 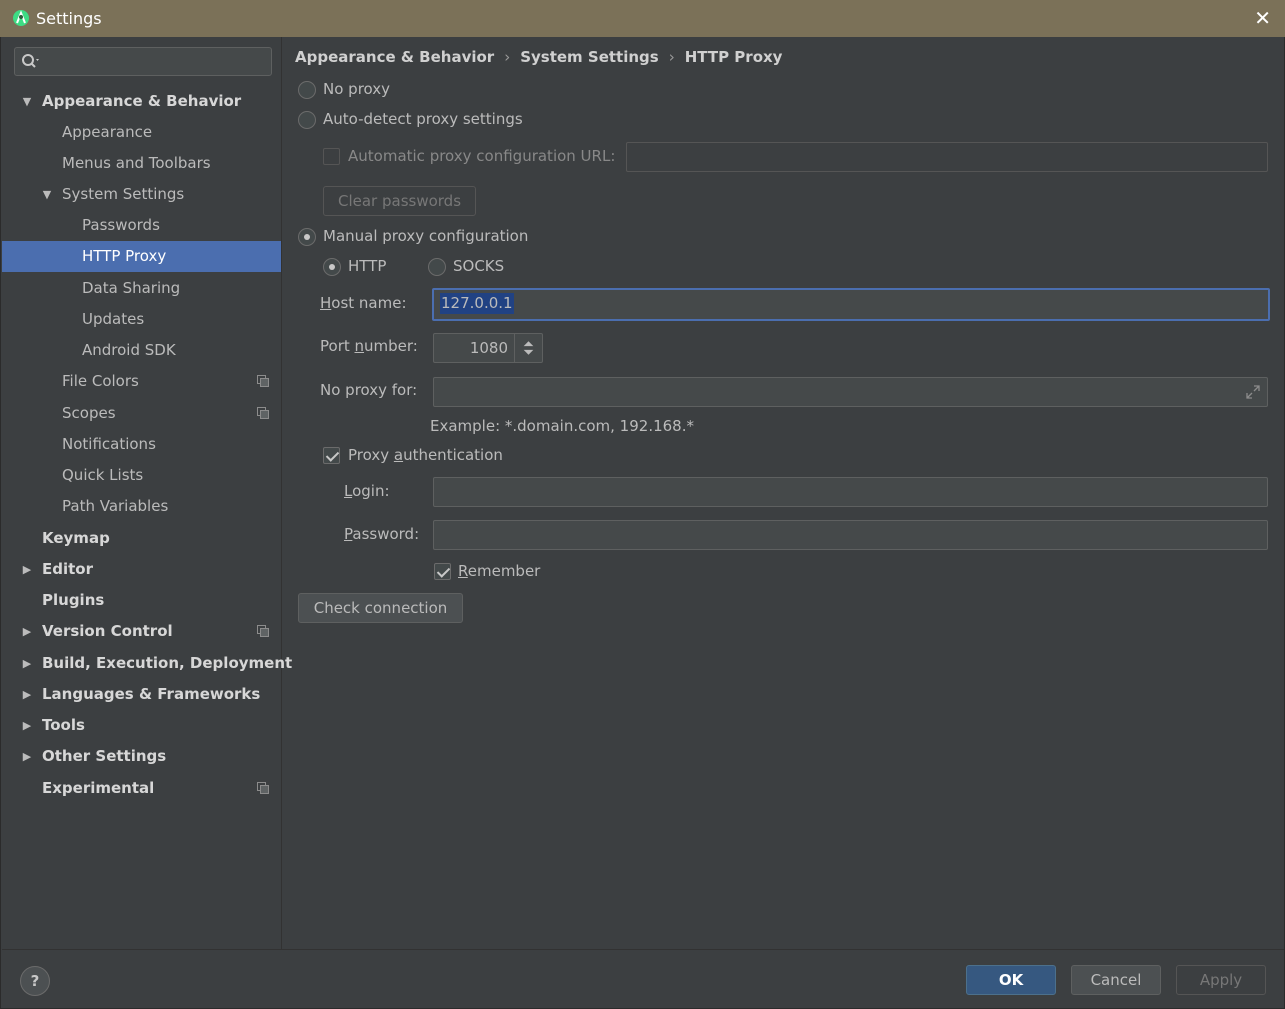 I want to click on android-studio-icon, so click(x=21, y=18).